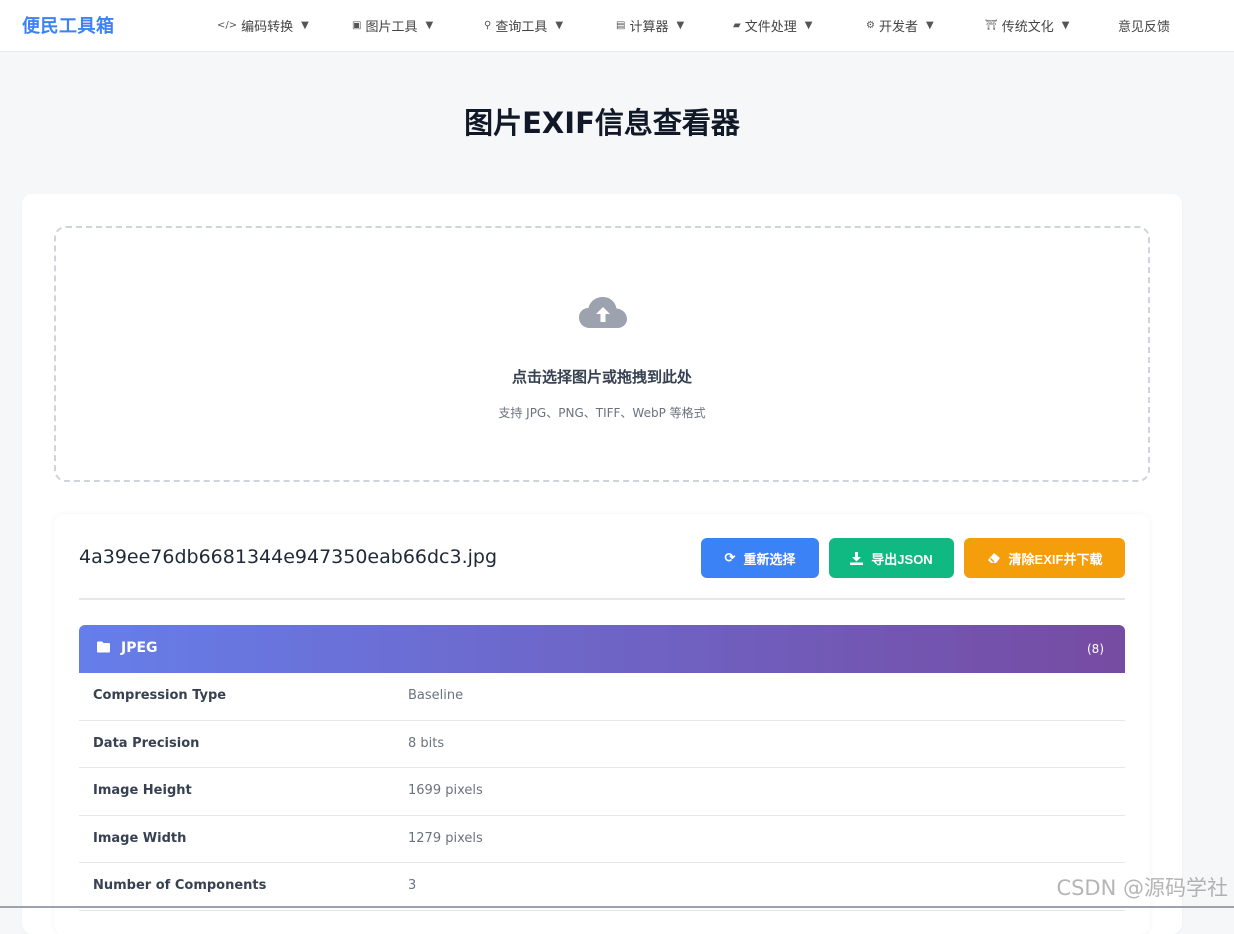 Image resolution: width=1234 pixels, height=934 pixels. What do you see at coordinates (991, 25) in the screenshot?
I see `landmark-icon: ⛩` at bounding box center [991, 25].